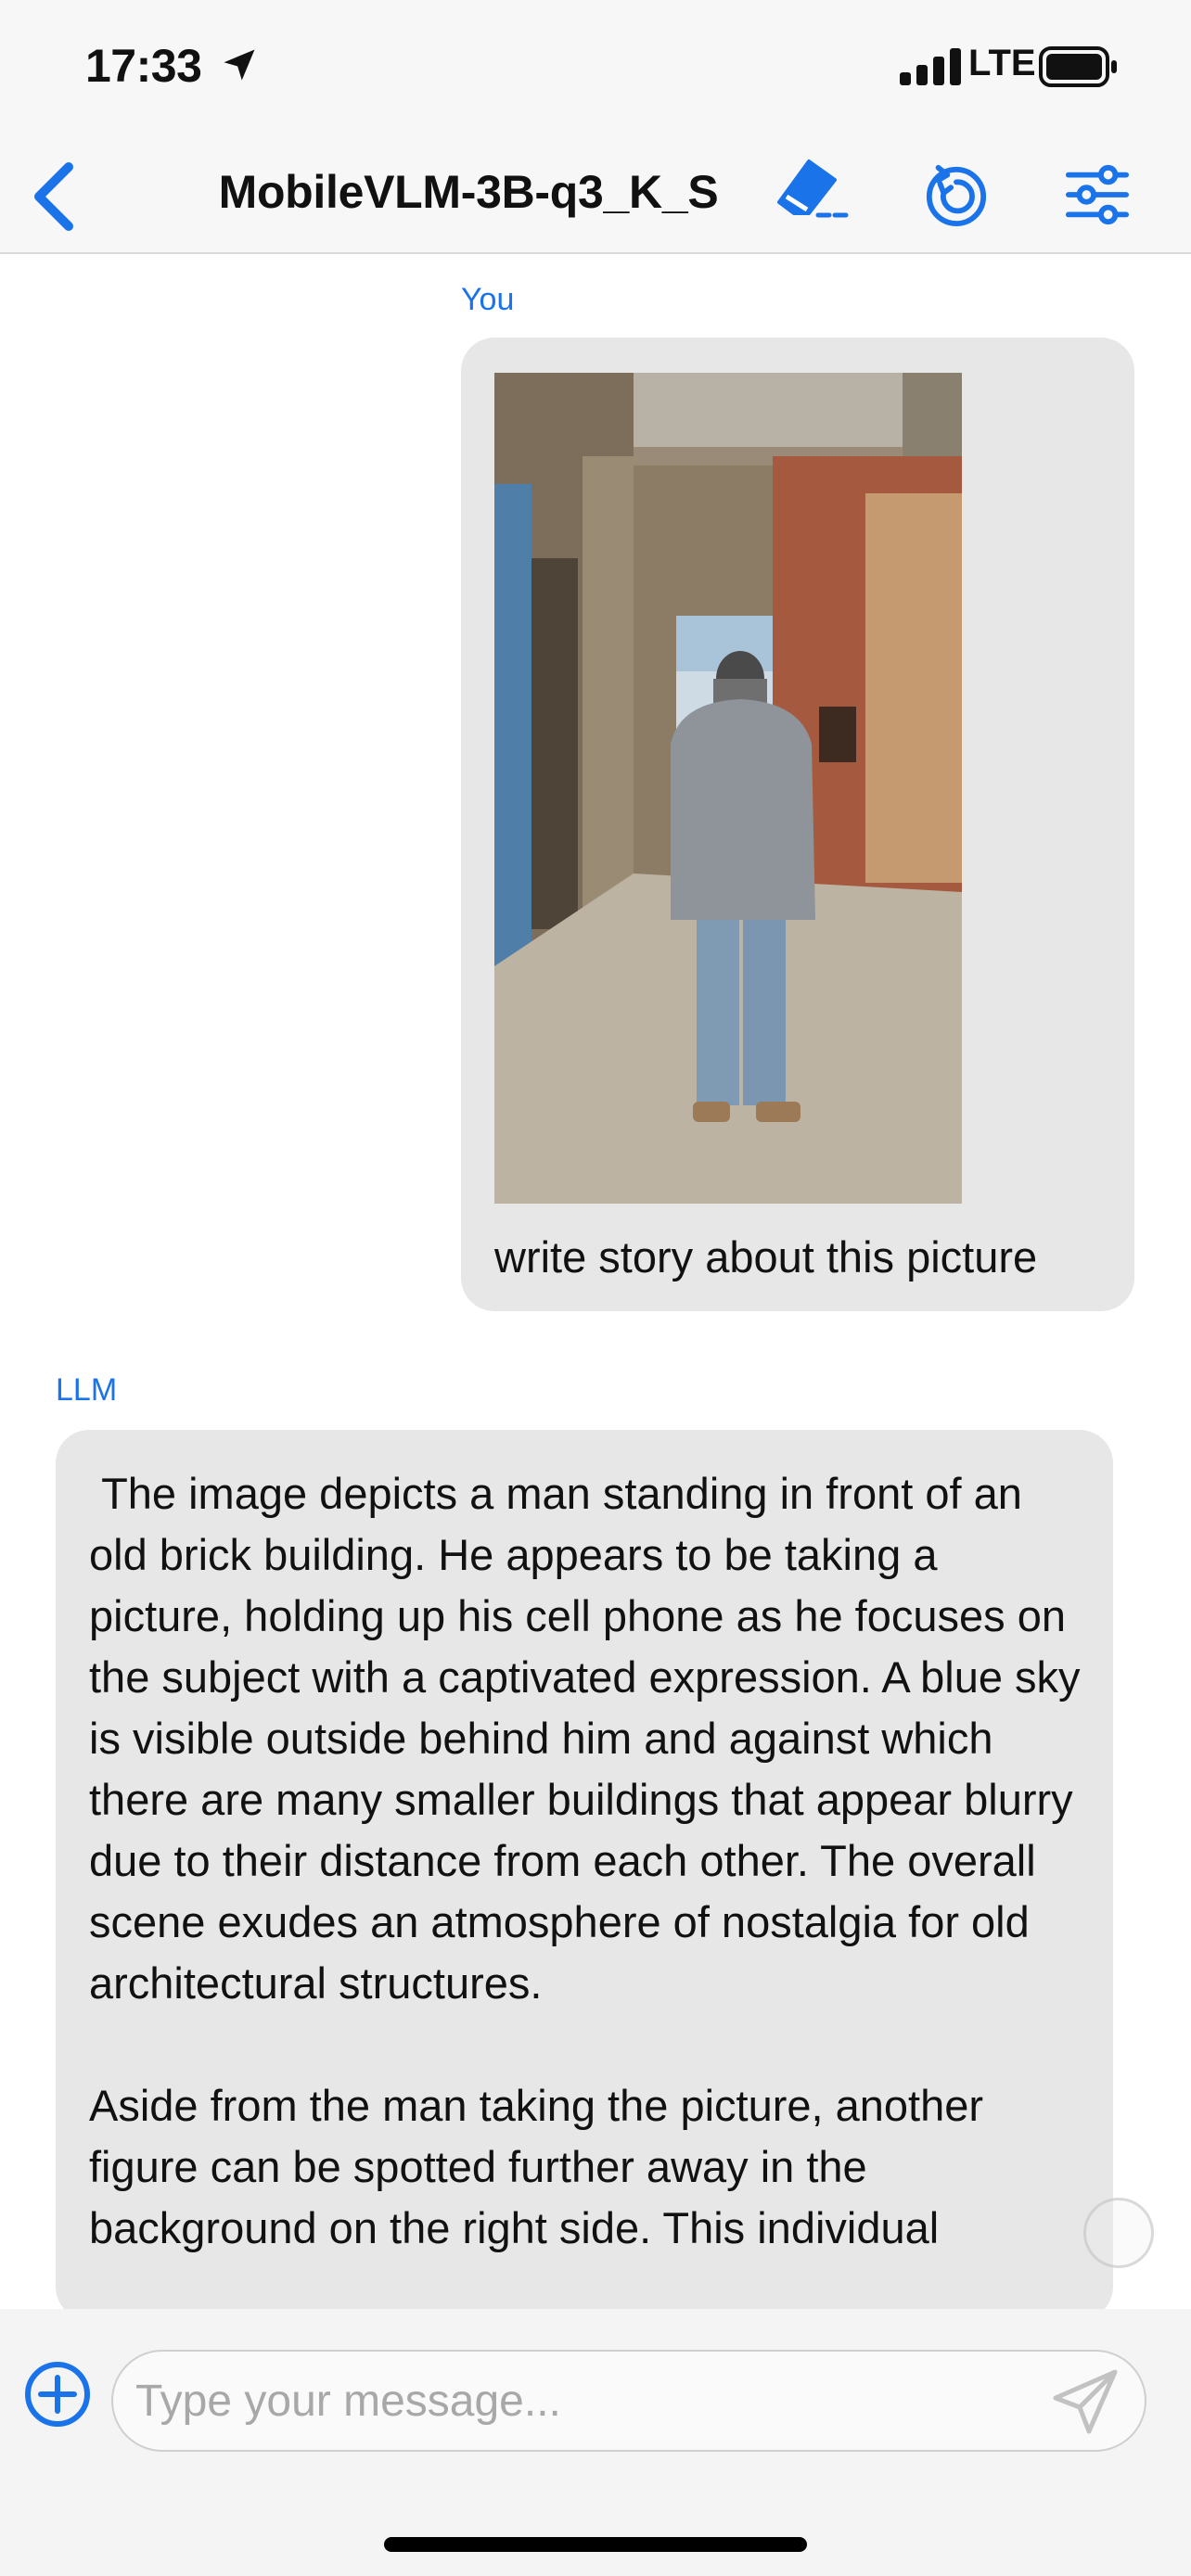  Describe the element at coordinates (1097, 194) in the screenshot. I see `settings-sliders-icon` at that location.